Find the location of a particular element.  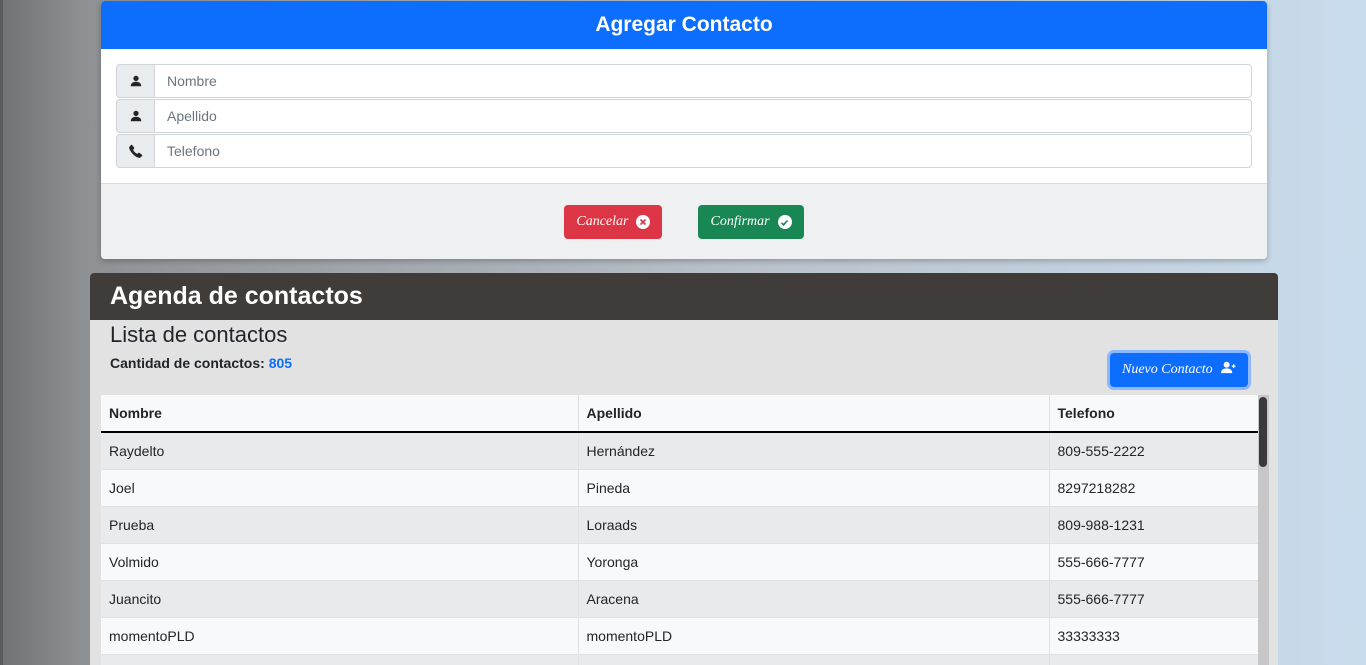

cell-lastname: Loraads is located at coordinates (813, 525).